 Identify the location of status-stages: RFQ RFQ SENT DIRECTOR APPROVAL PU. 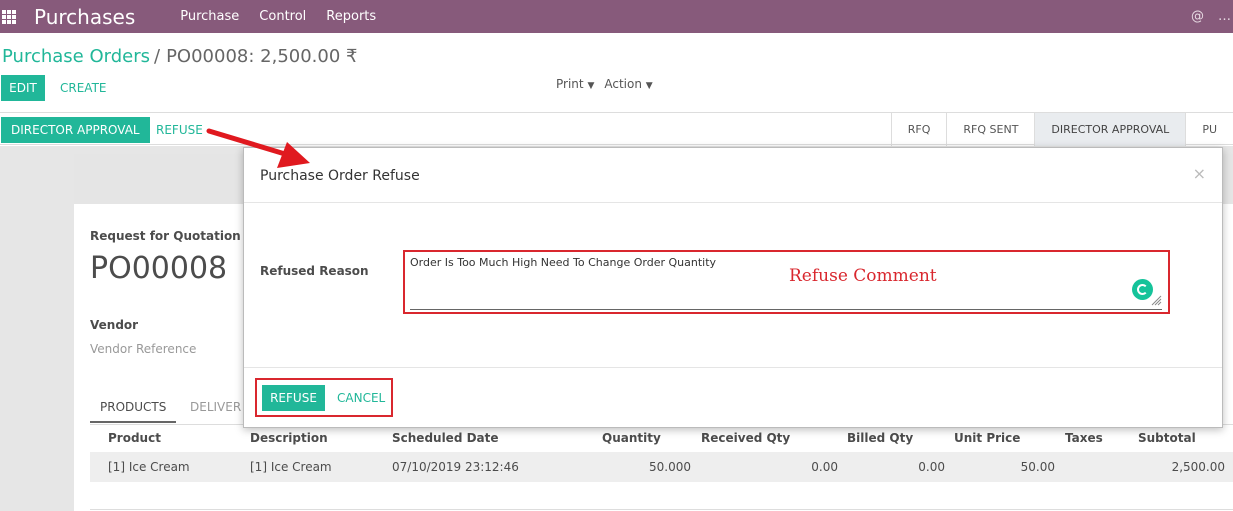
(1061, 129).